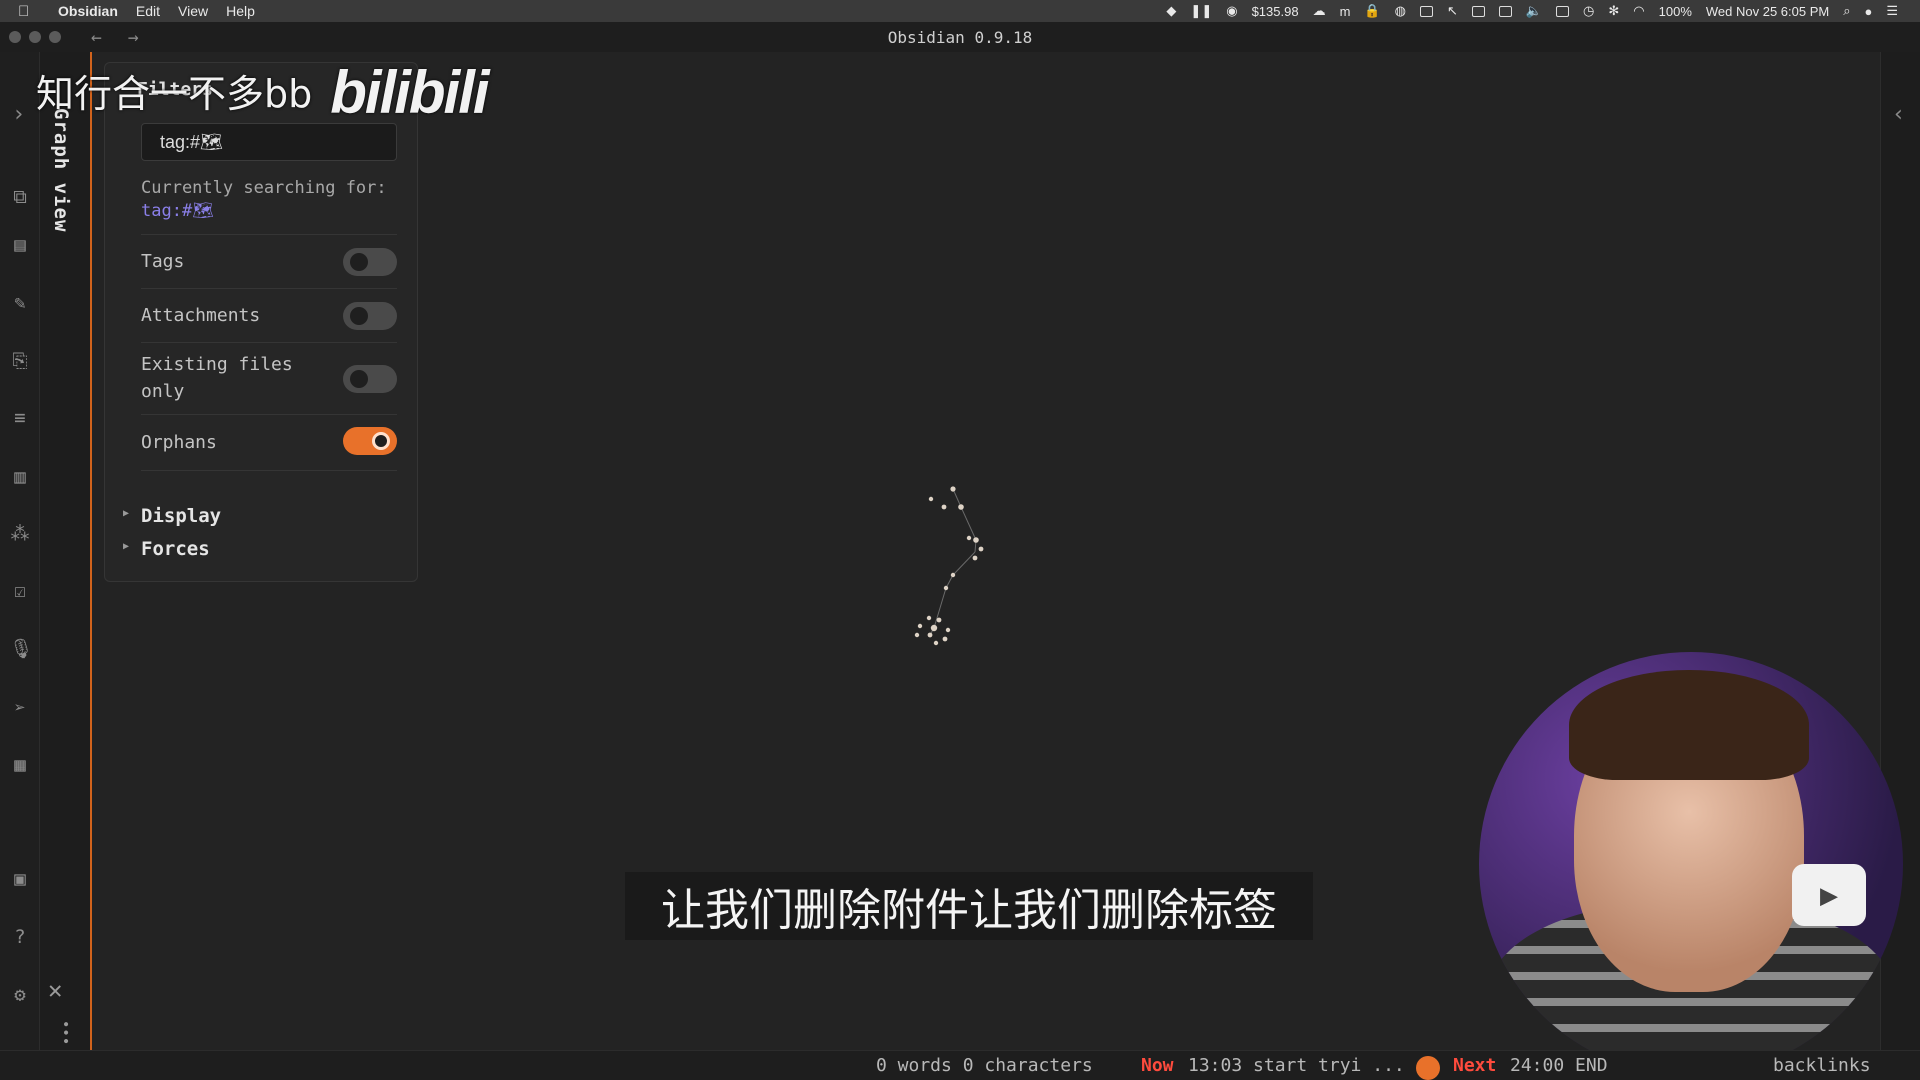  I want to click on display-section-header: ▶ Display, so click(172, 516).